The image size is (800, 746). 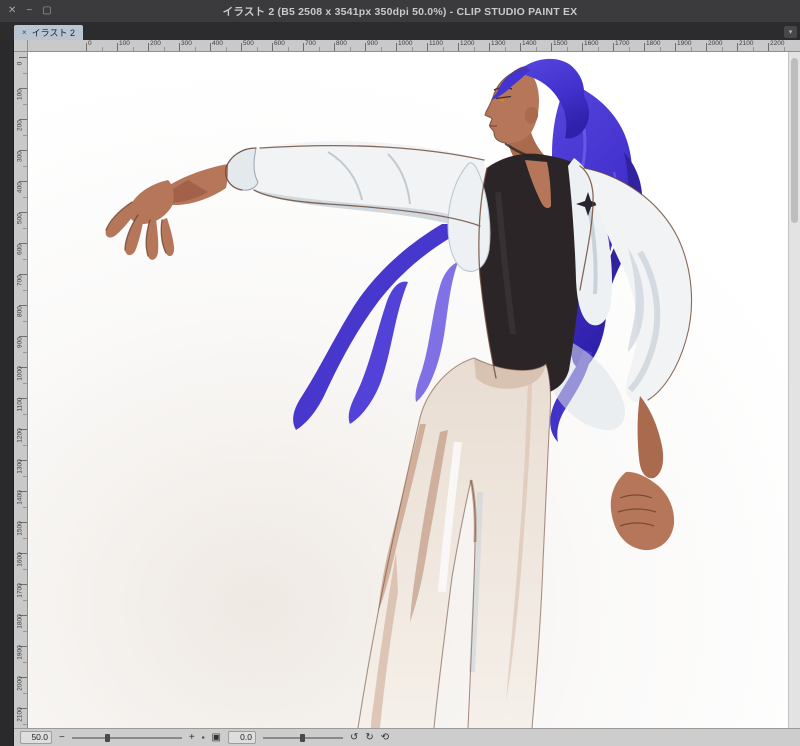 I want to click on rotation-slider, so click(x=302, y=738).